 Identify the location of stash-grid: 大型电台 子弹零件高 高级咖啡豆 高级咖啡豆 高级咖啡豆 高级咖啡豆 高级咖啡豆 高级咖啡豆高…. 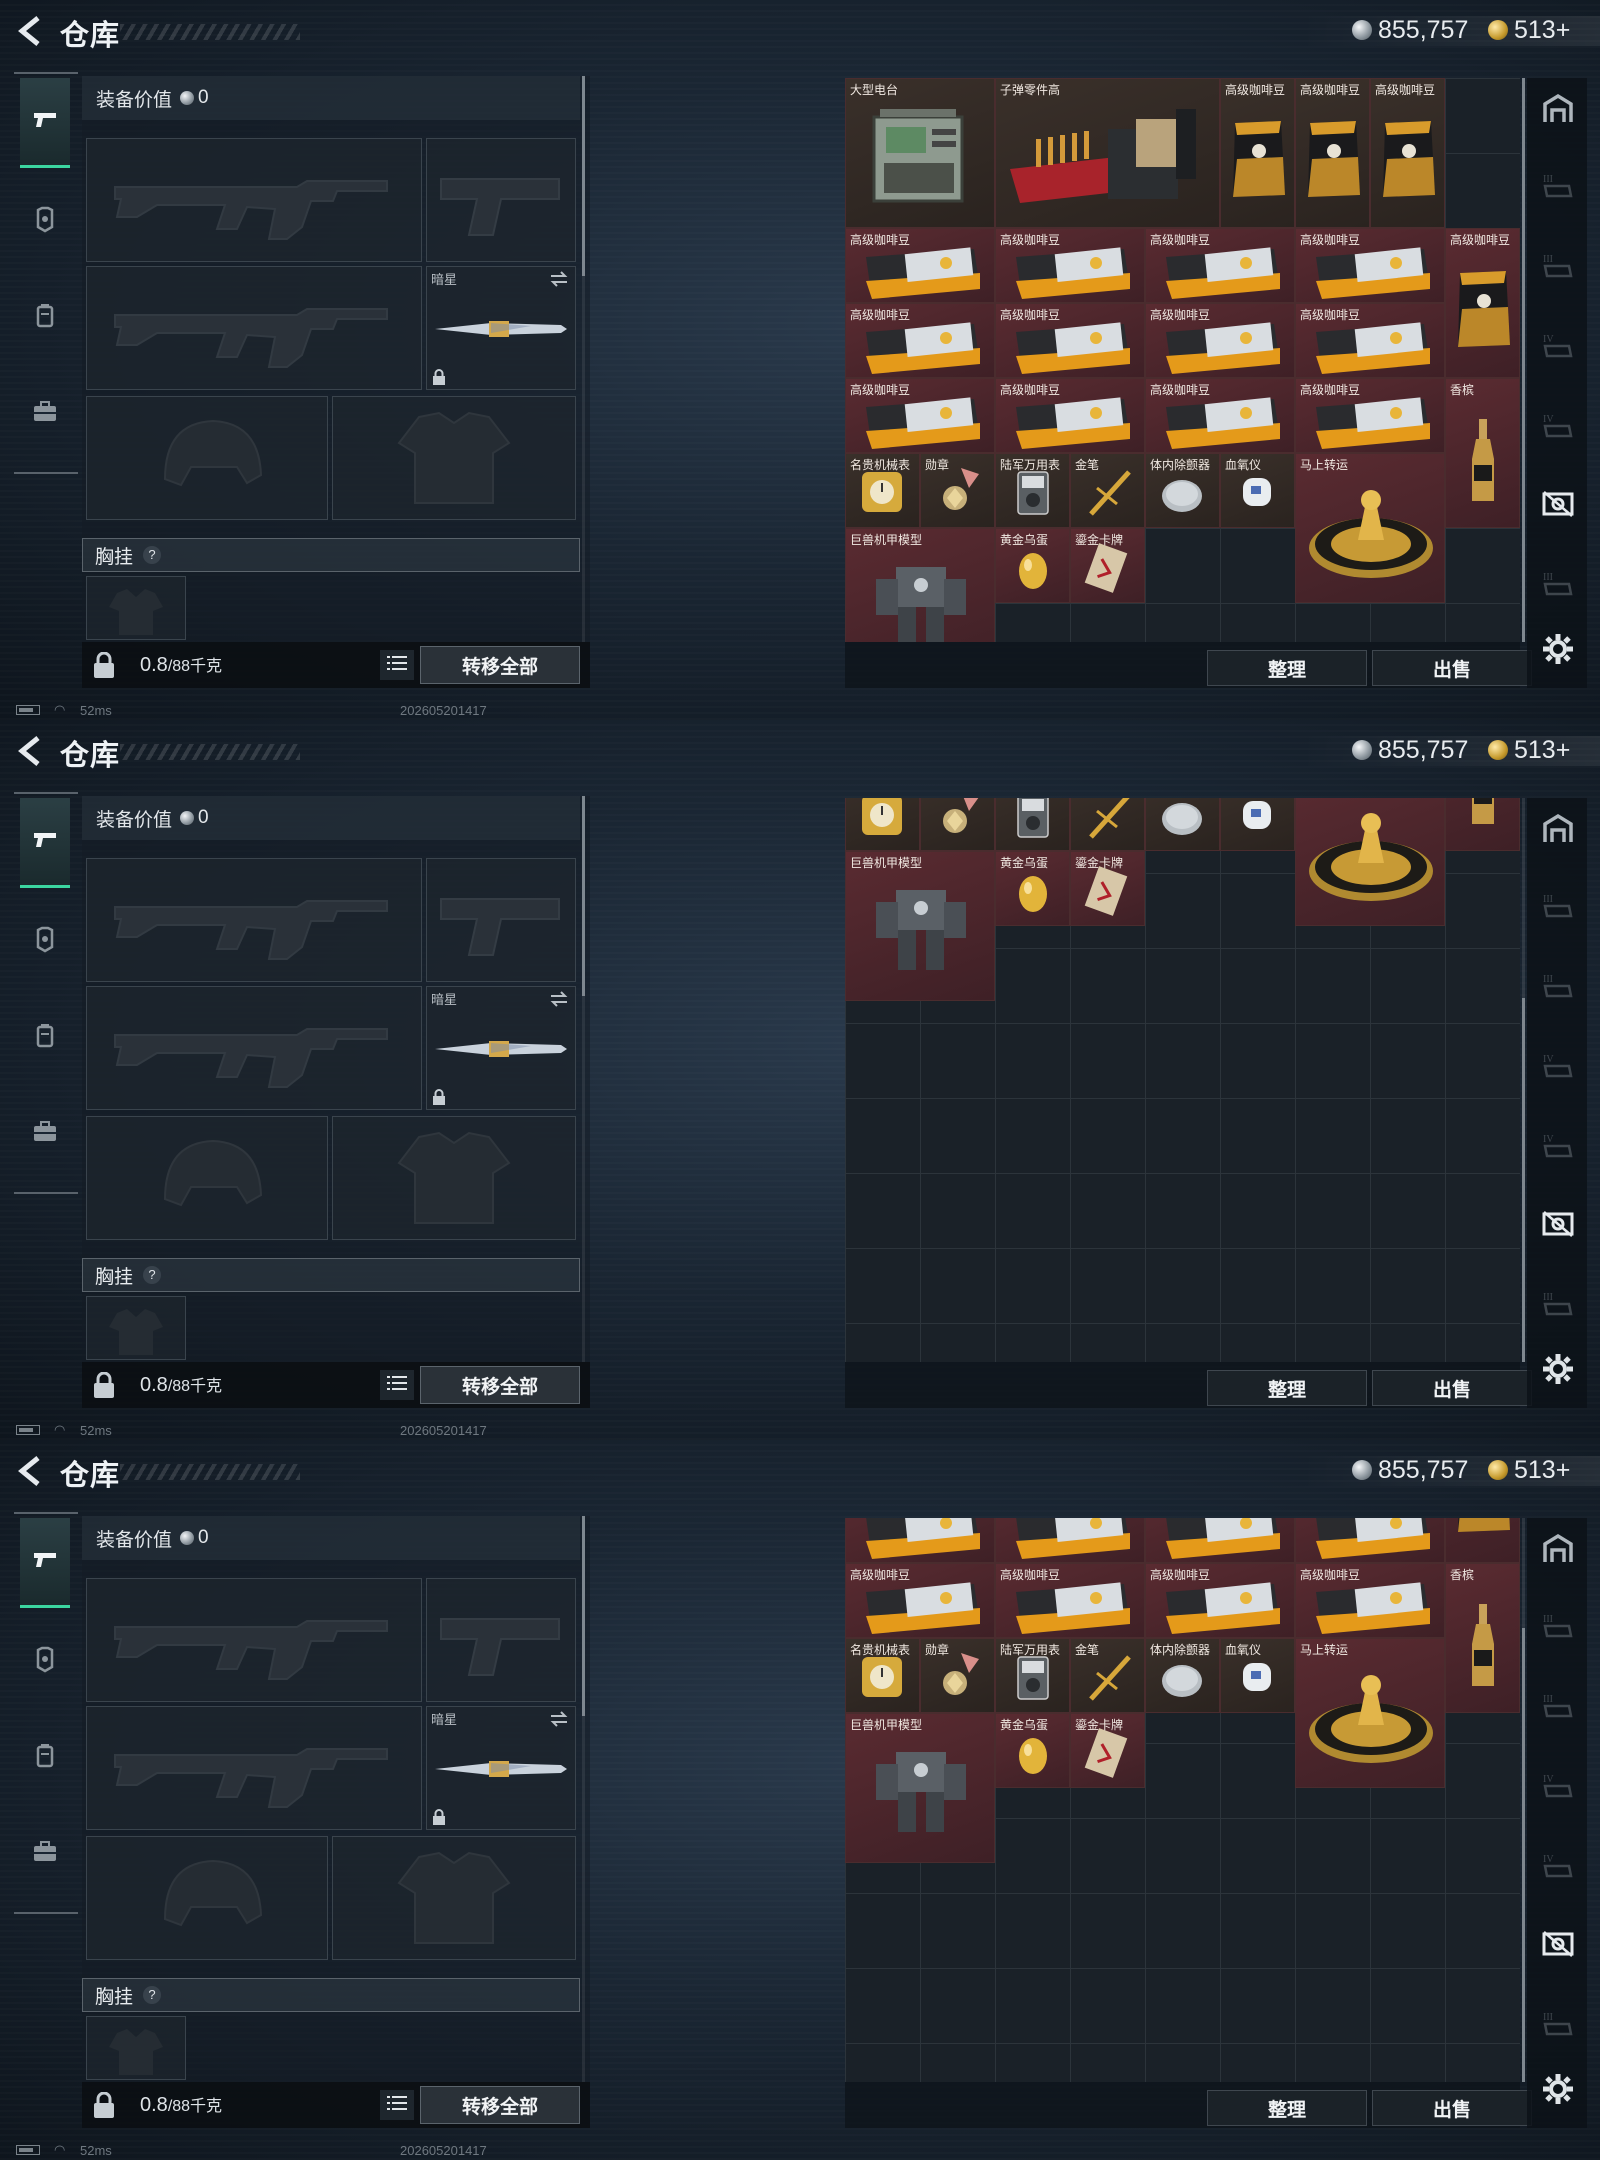
(1182, 360).